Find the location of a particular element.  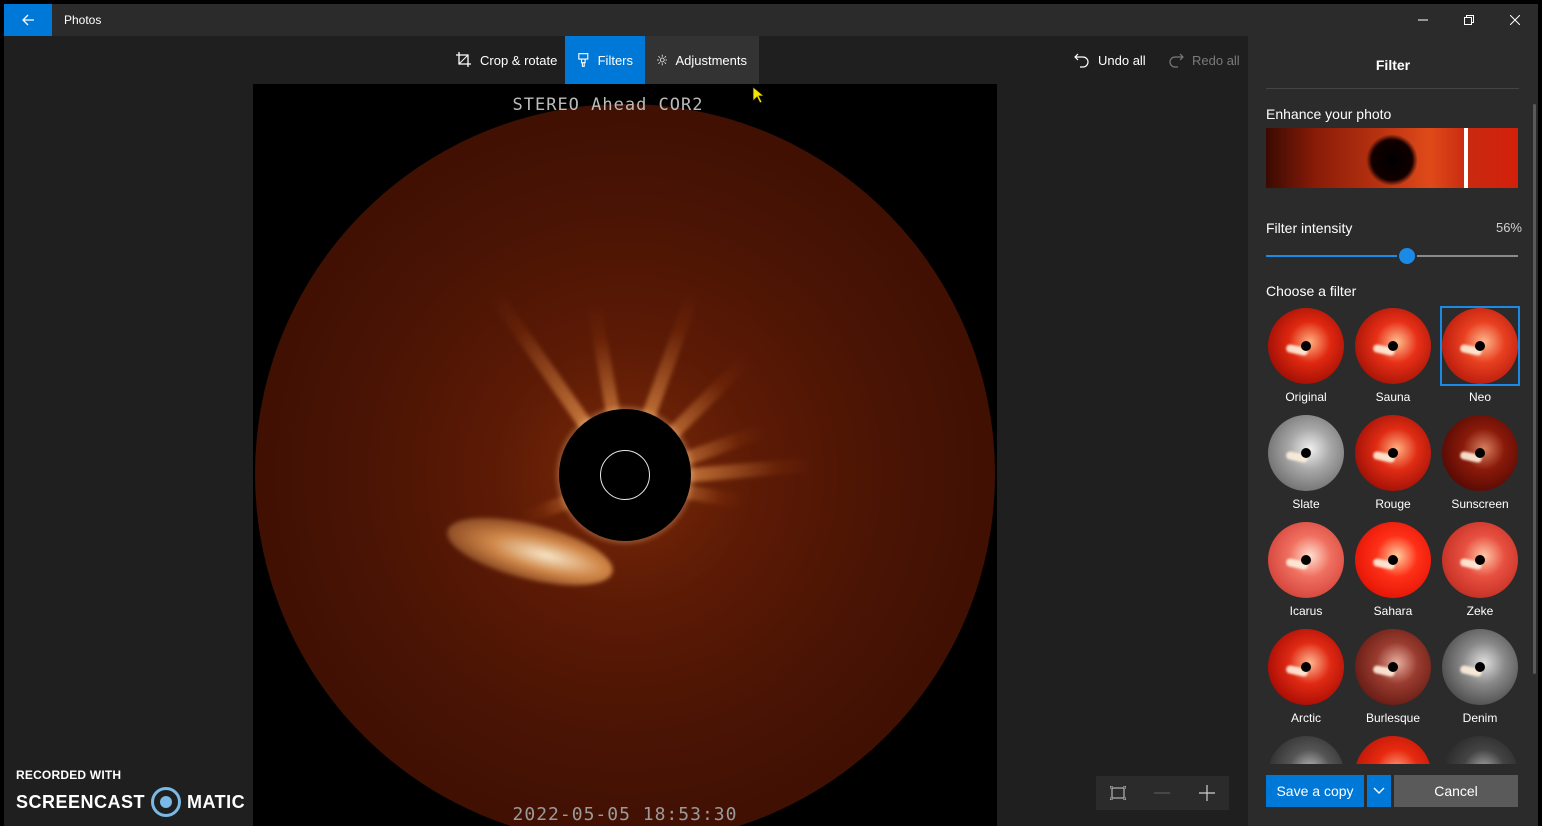

filter-tile: Original is located at coordinates (1306, 355).